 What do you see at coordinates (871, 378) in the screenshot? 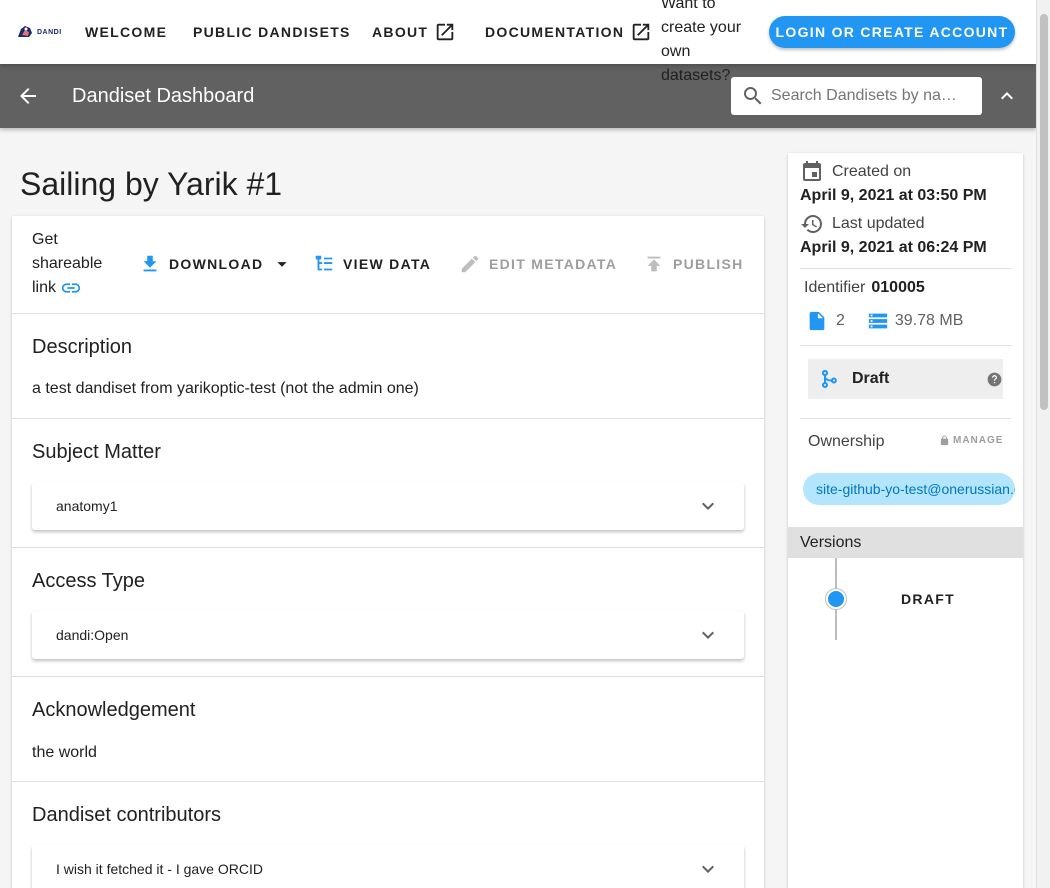
I see `draft-label: Draft` at bounding box center [871, 378].